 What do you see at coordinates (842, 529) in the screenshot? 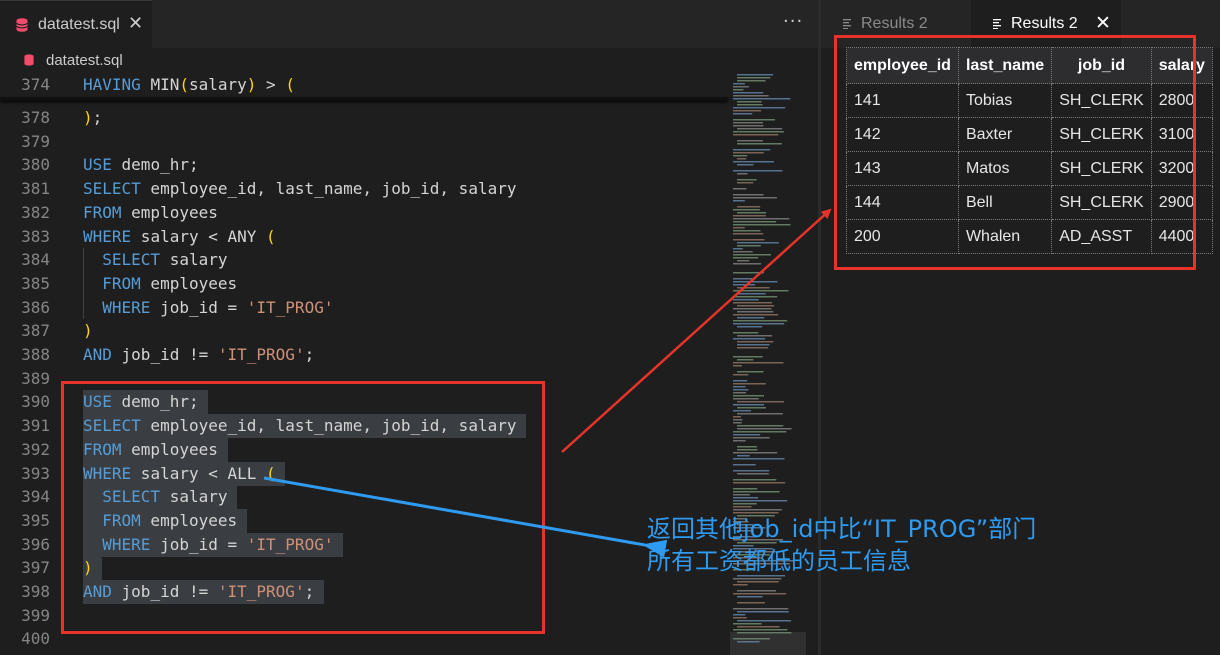
I see `annotation-line-1: 返回其他job_id中比“IT_PROG”部门` at bounding box center [842, 529].